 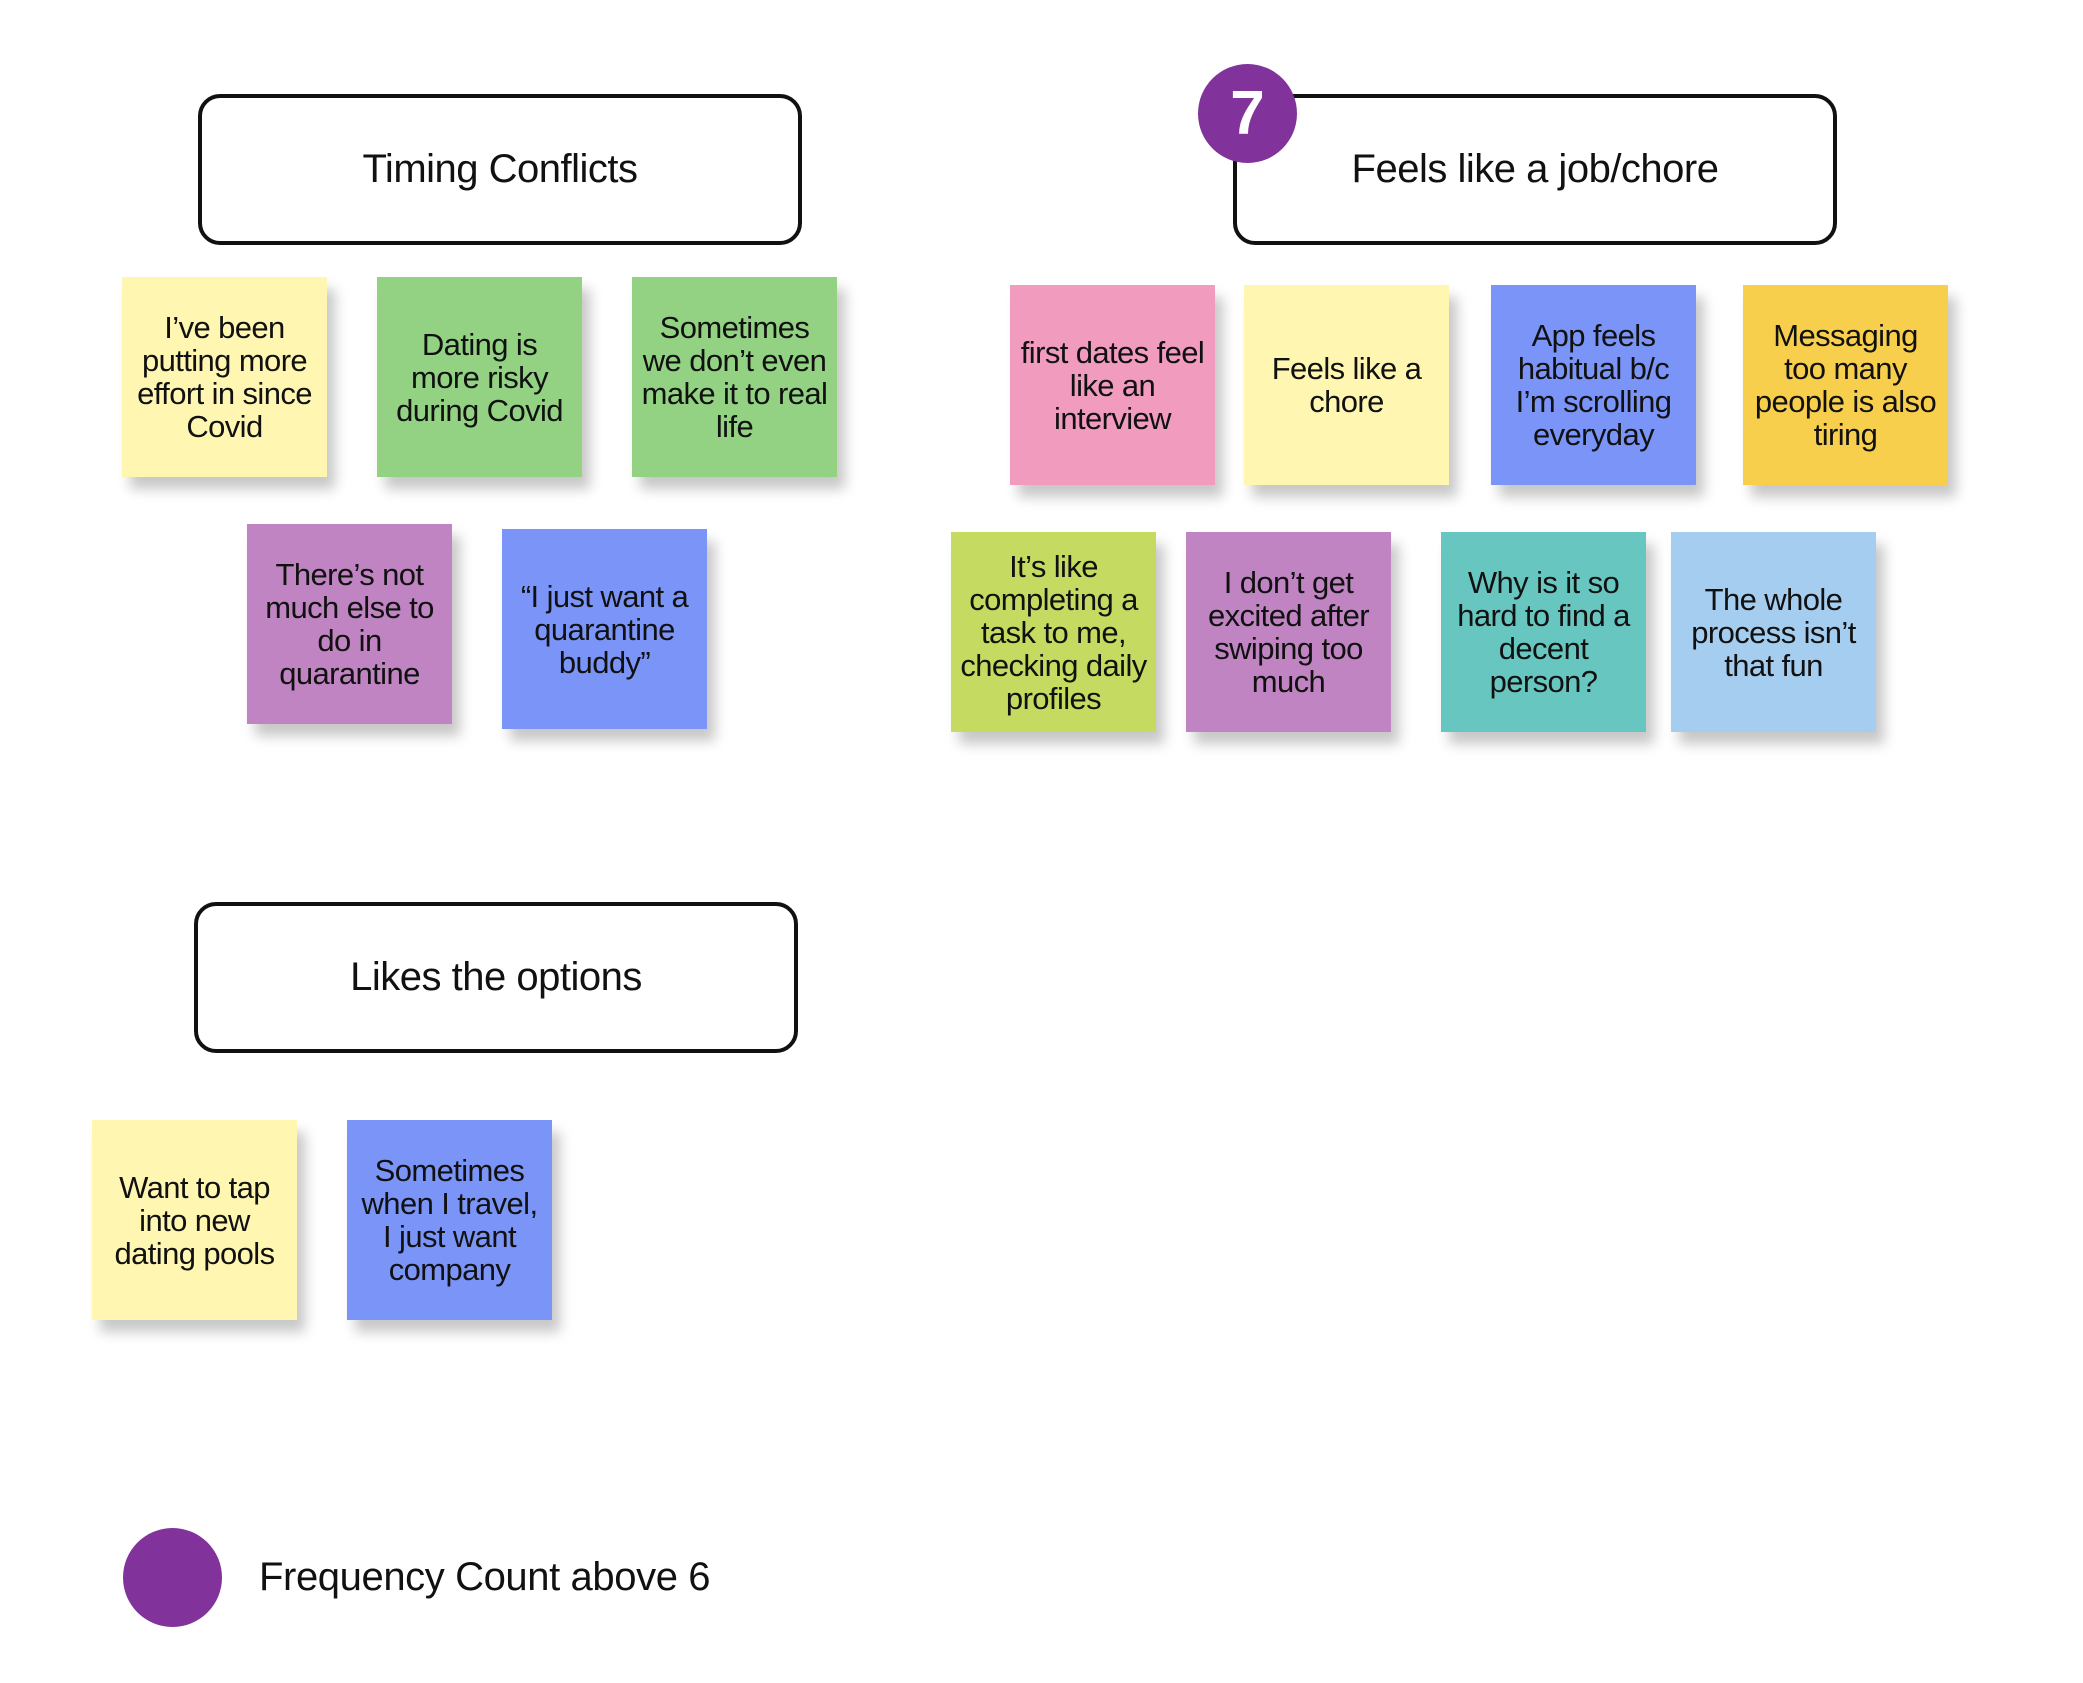 I want to click on sticky-note-text: Dating is more risky during Covid, so click(x=479, y=377).